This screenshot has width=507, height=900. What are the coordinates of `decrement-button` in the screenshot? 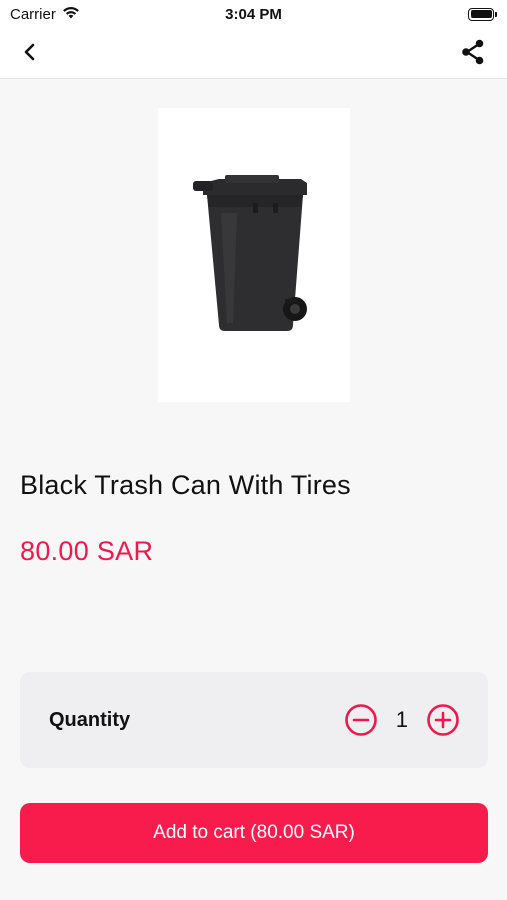 It's located at (361, 720).